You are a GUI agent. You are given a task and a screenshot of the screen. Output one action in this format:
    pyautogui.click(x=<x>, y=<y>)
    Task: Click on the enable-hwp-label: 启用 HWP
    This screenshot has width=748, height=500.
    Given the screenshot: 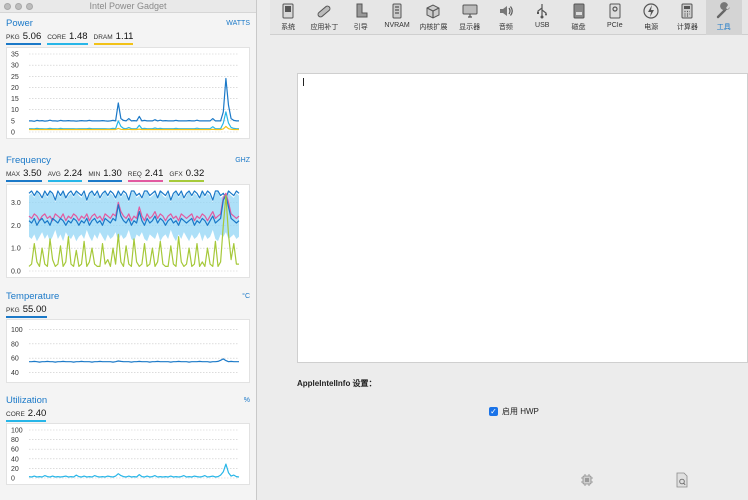 What is the action you would take?
    pyautogui.click(x=520, y=411)
    